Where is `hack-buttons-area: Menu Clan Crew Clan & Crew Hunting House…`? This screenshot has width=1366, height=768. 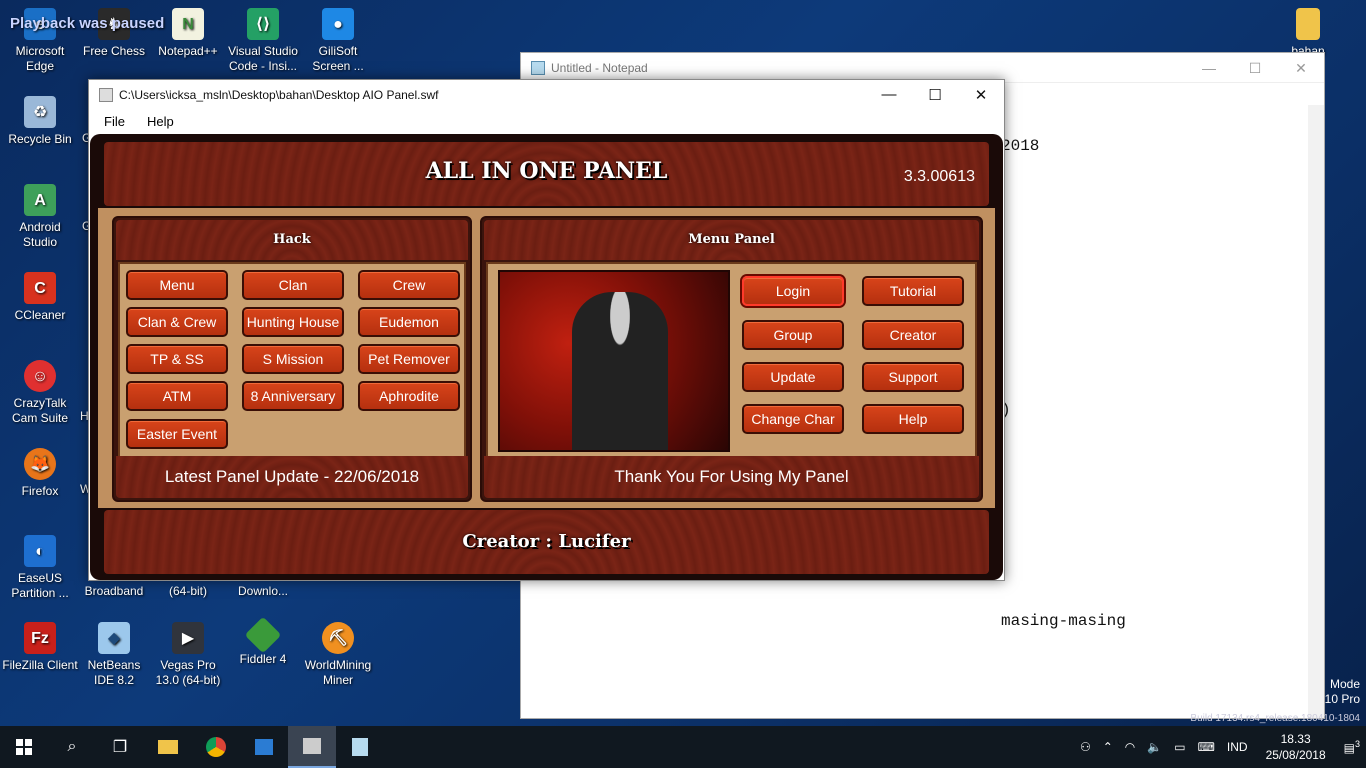
hack-buttons-area: Menu Clan Crew Clan & Crew Hunting House… is located at coordinates (292, 360).